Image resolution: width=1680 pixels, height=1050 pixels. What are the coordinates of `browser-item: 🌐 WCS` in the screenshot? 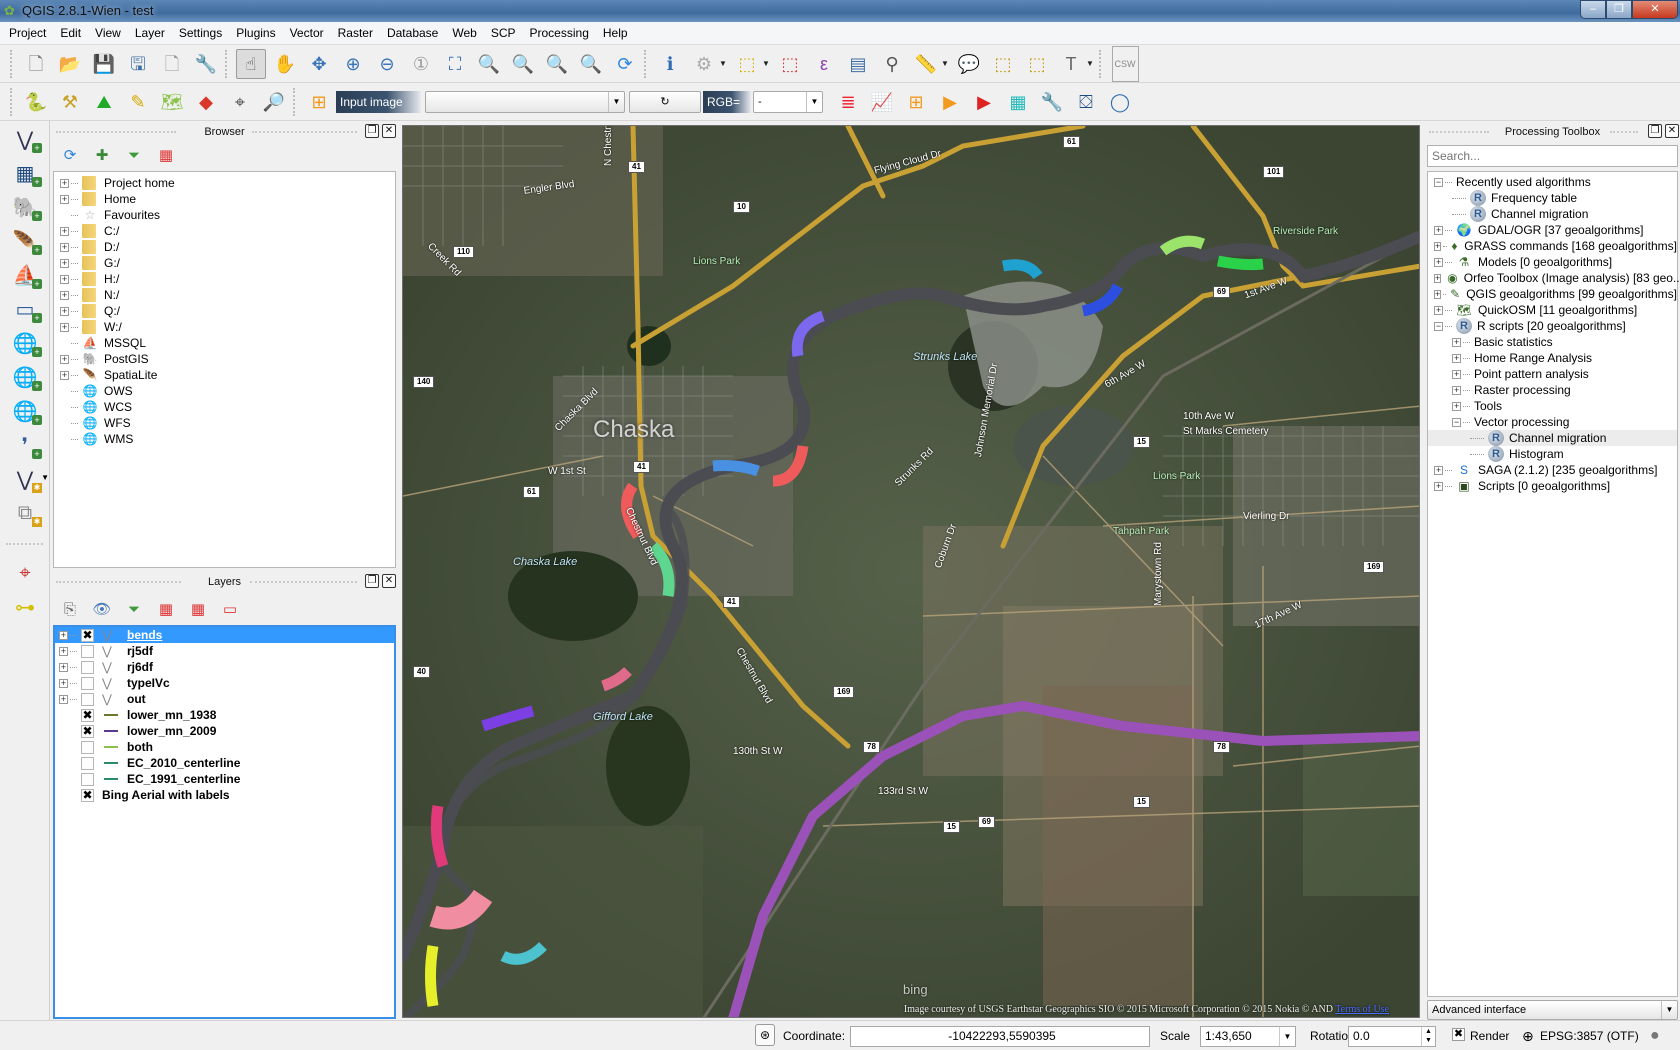 It's located at (224, 407).